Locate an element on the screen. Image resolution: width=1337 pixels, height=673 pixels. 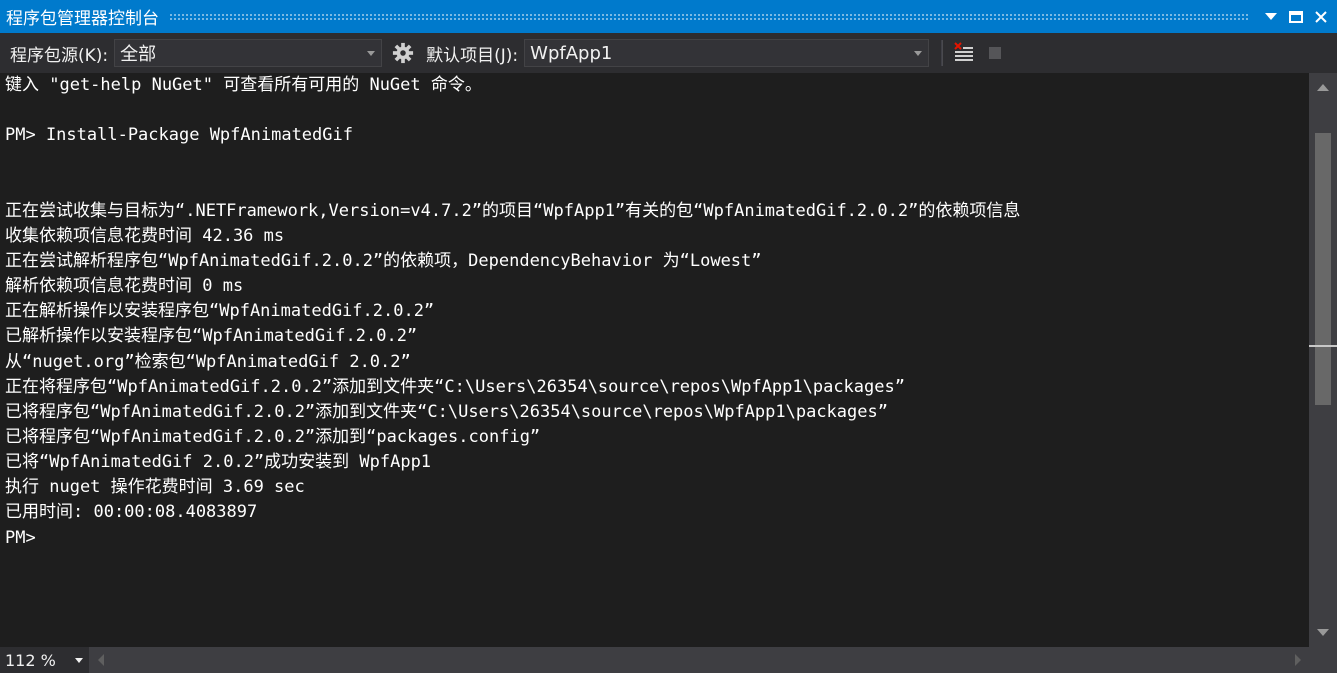
zoom-value: 112 % is located at coordinates (30, 660).